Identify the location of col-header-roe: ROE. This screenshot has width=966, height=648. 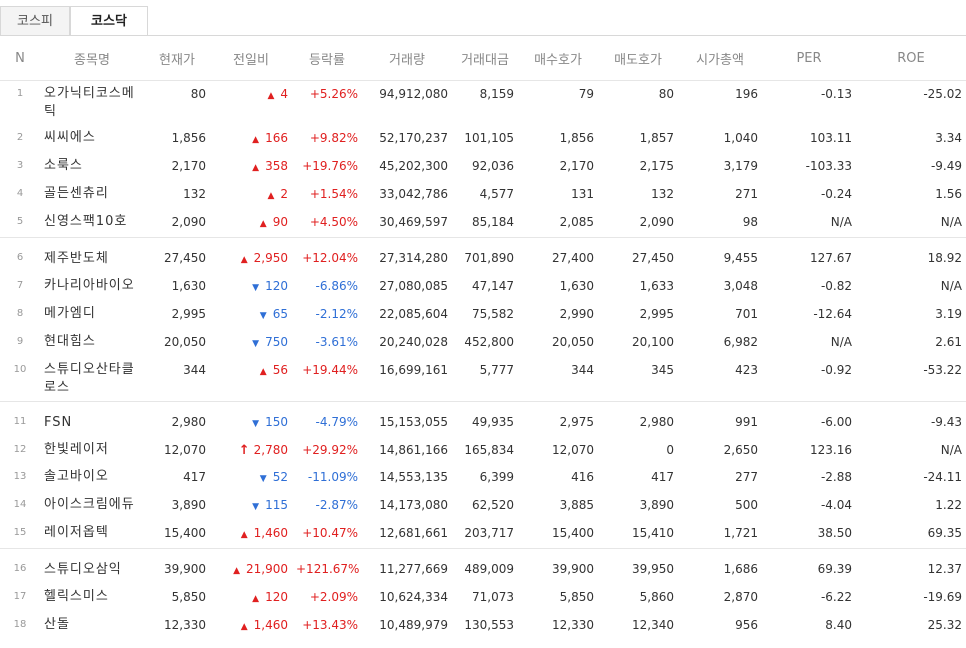
(911, 58).